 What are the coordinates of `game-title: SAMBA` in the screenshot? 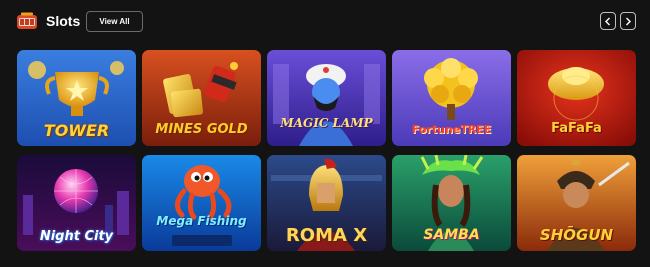 It's located at (451, 235).